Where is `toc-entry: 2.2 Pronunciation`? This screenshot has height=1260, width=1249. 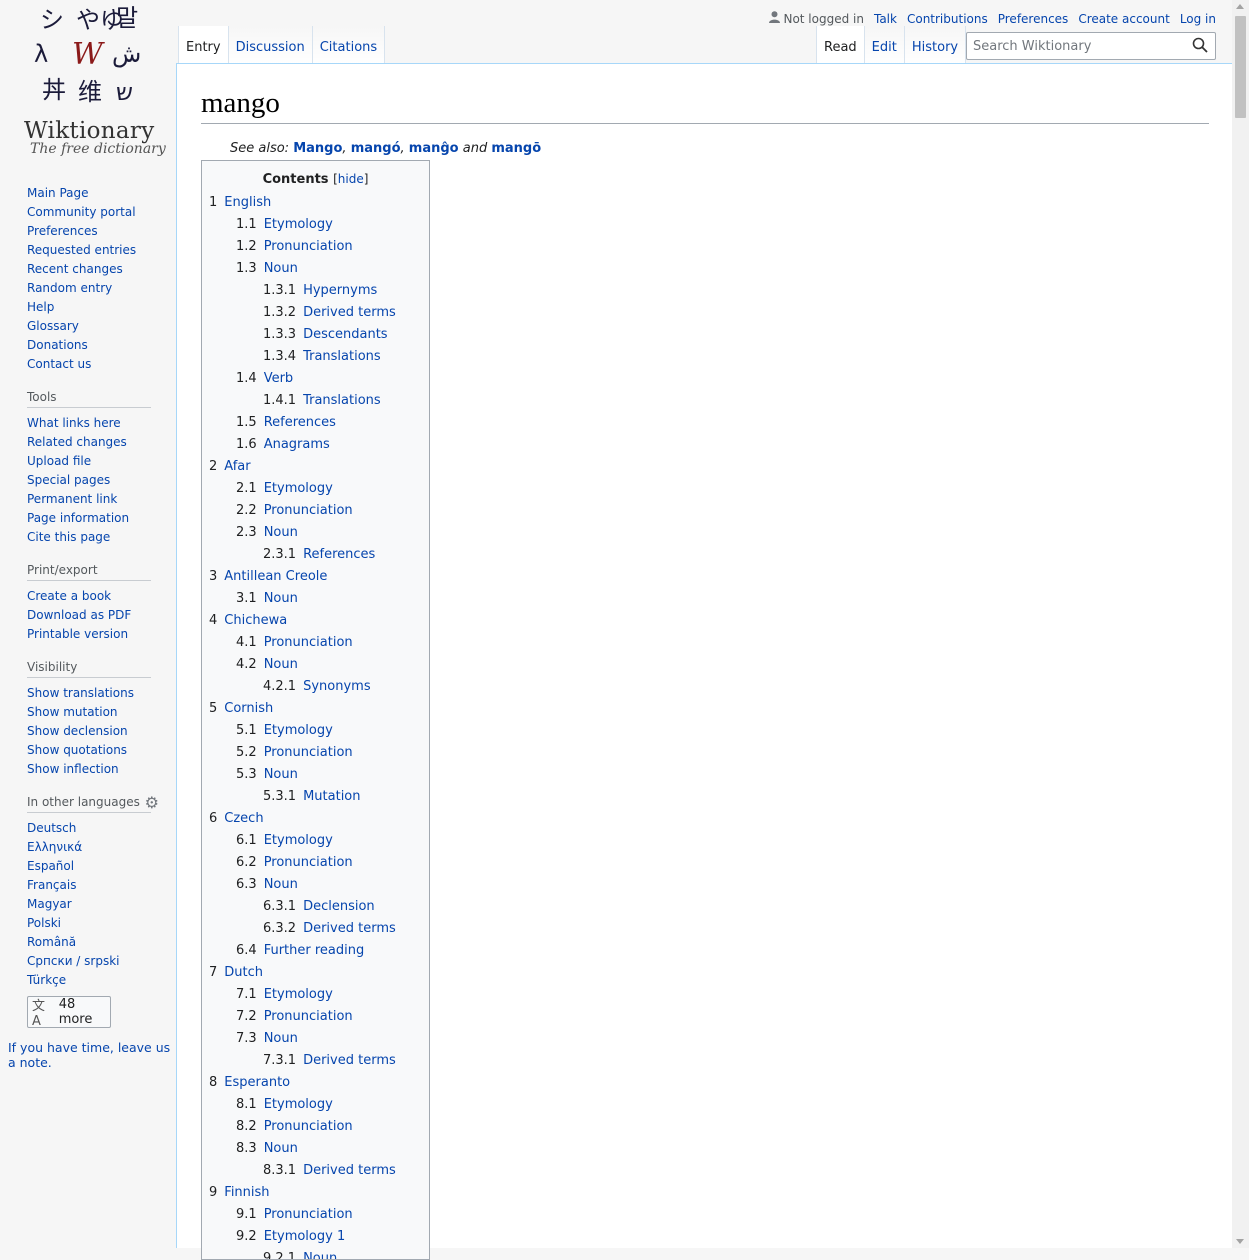 toc-entry: 2.2 Pronunciation is located at coordinates (315, 511).